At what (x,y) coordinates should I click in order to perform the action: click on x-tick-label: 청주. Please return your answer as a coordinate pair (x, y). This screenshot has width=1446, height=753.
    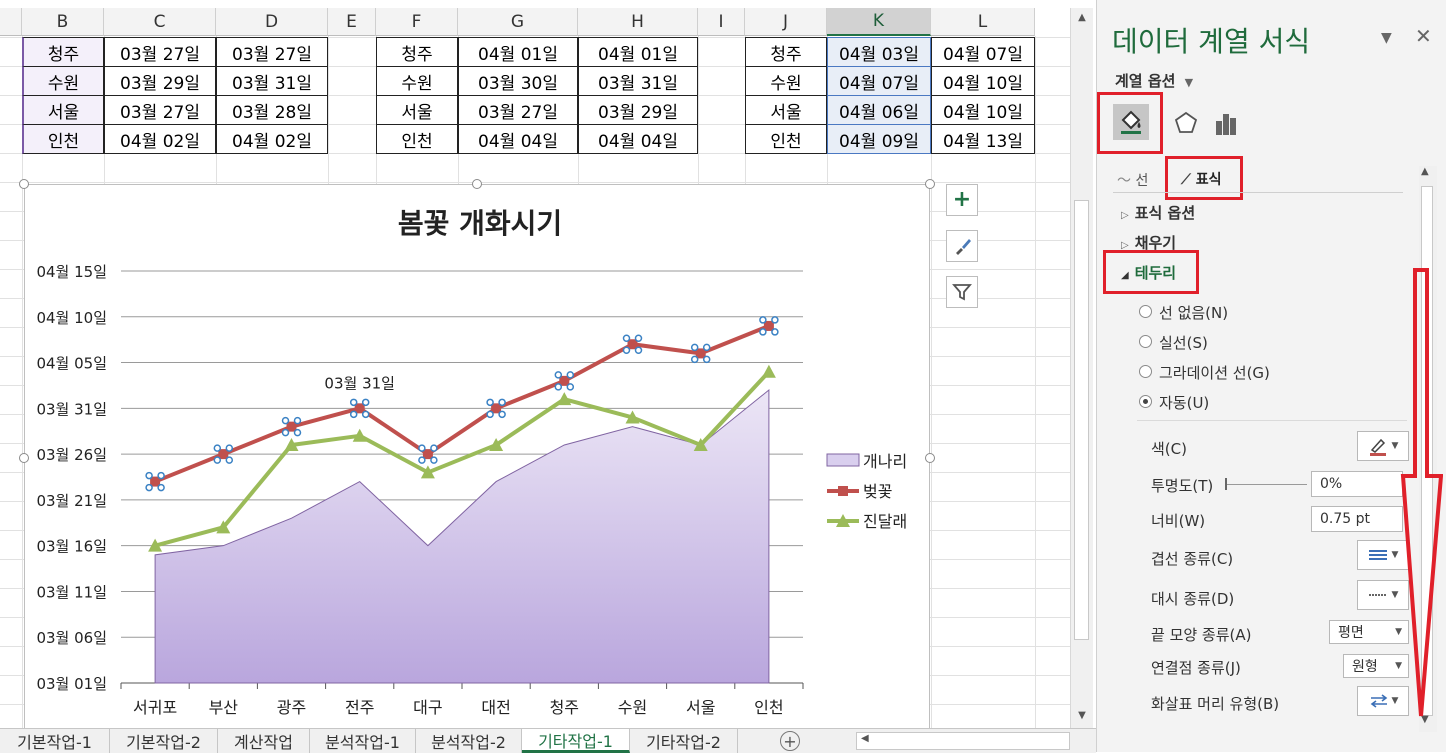
    Looking at the image, I should click on (564, 707).